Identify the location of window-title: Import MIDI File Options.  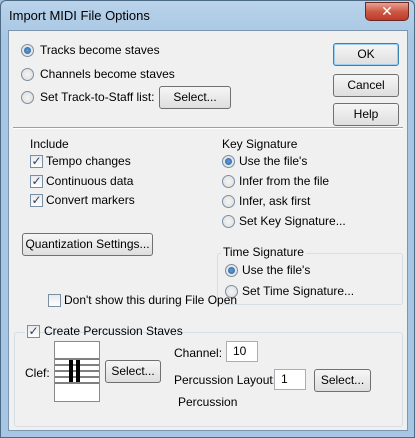
(79, 15).